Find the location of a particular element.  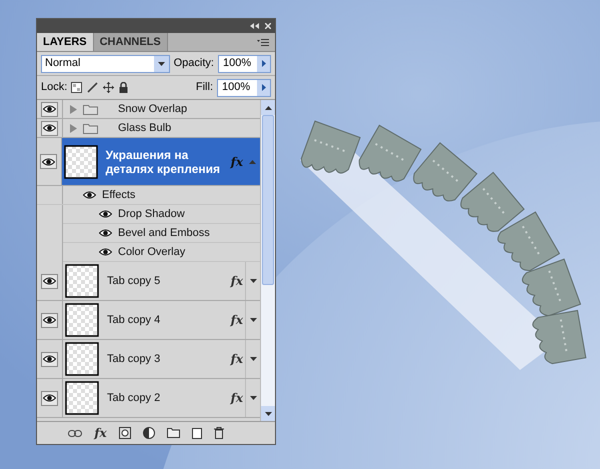

move-icon is located at coordinates (108, 87).